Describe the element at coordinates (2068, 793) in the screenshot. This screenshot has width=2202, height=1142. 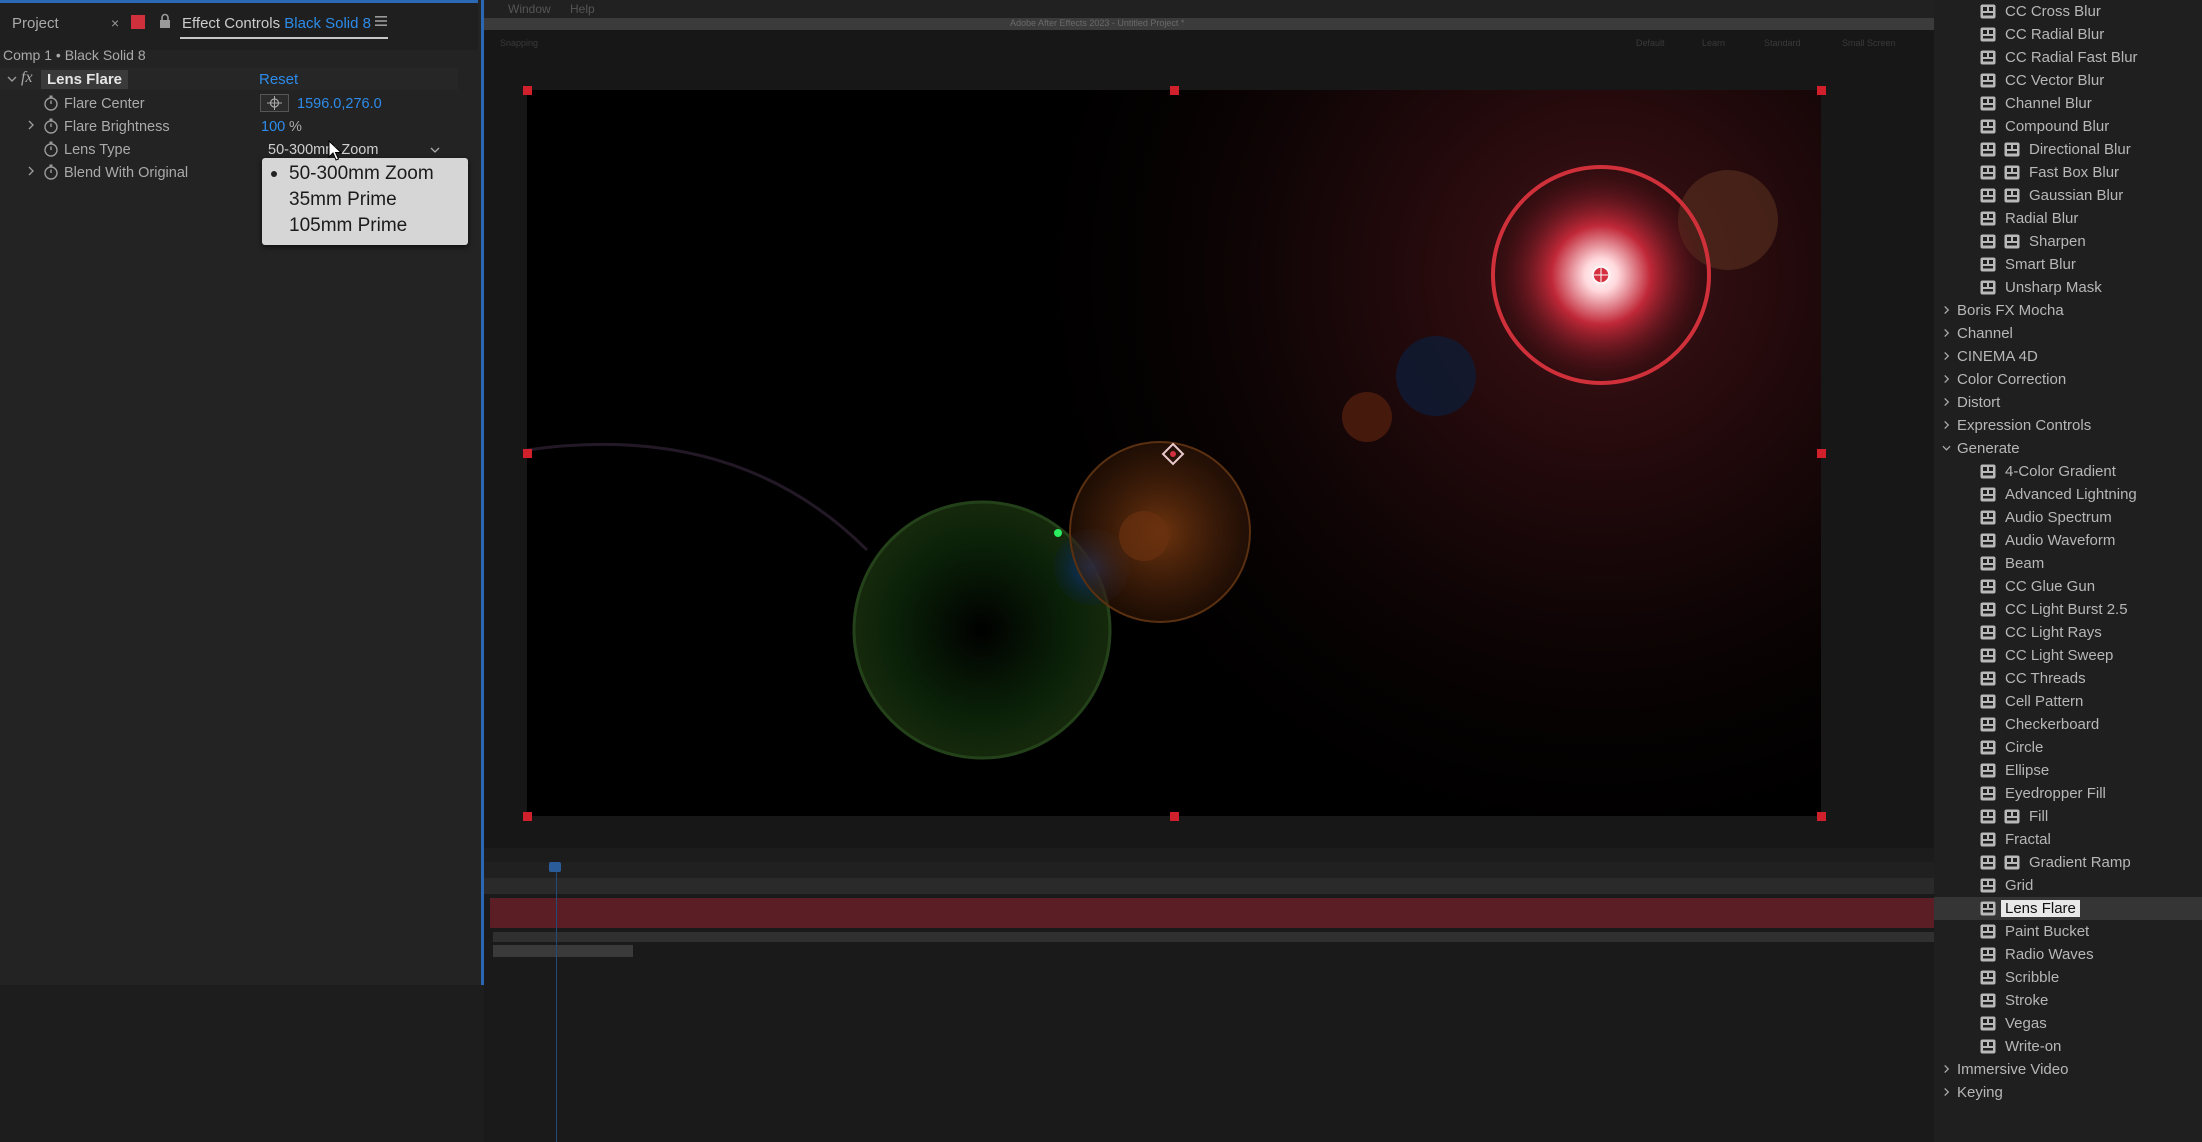
I see `effect-item: Eyedropper Fill` at that location.